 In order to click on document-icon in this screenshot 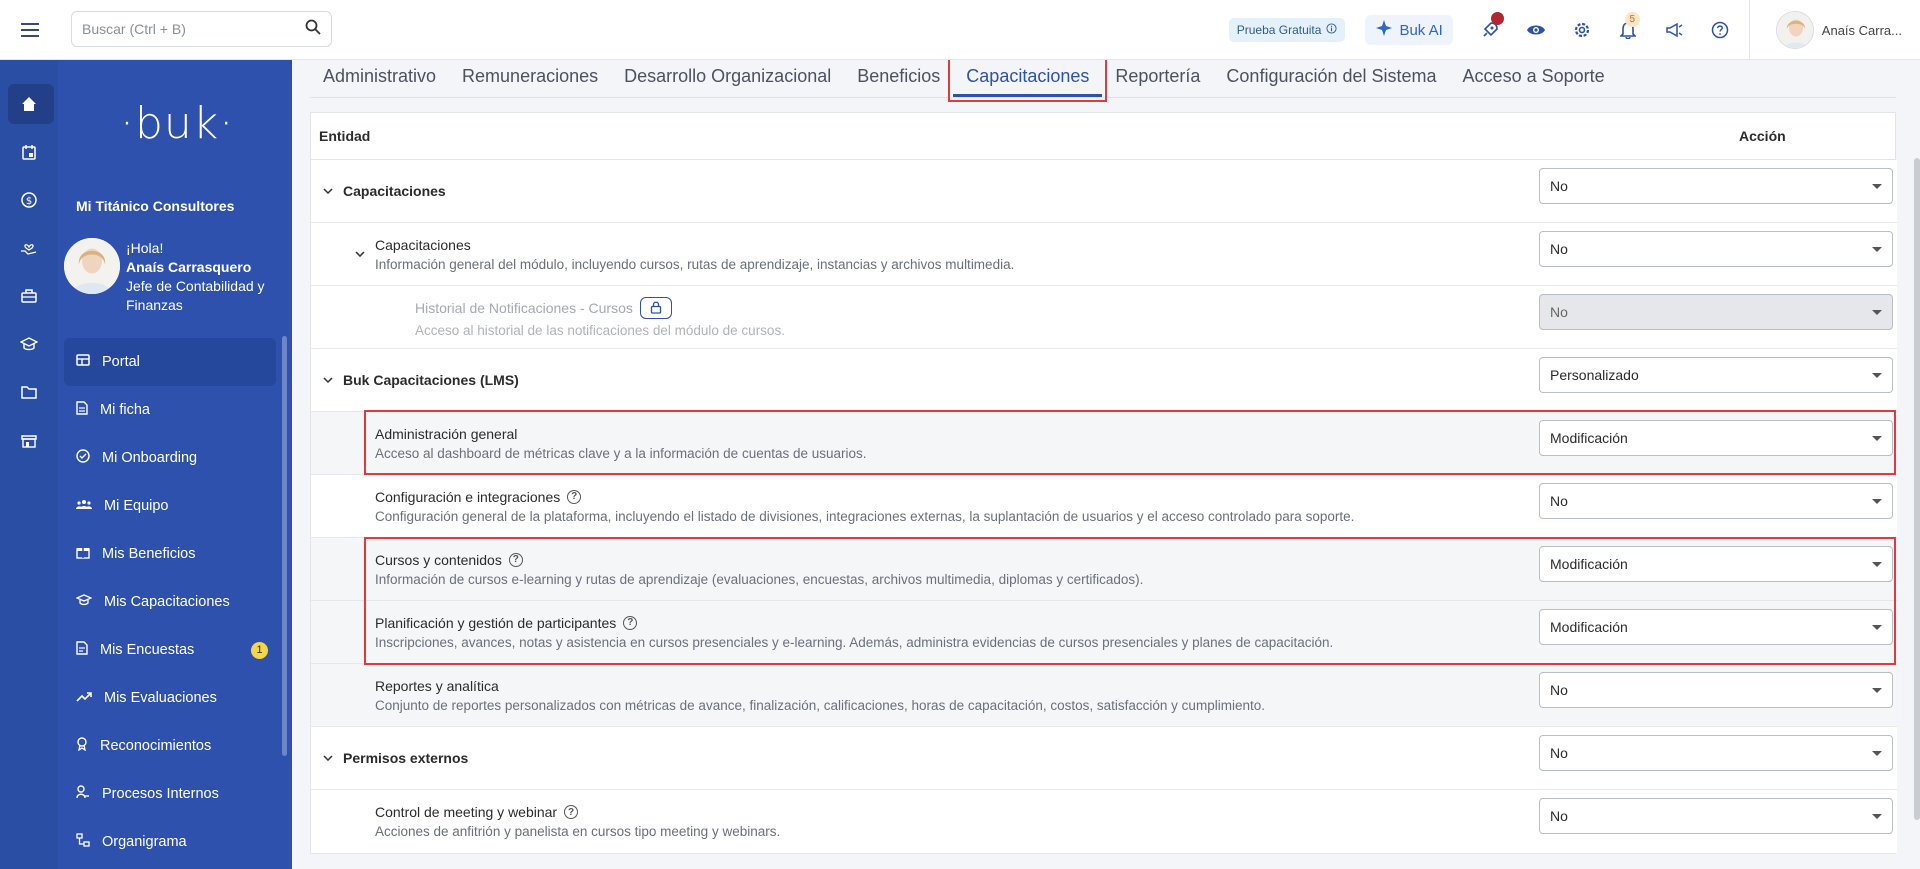, I will do `click(82, 410)`.